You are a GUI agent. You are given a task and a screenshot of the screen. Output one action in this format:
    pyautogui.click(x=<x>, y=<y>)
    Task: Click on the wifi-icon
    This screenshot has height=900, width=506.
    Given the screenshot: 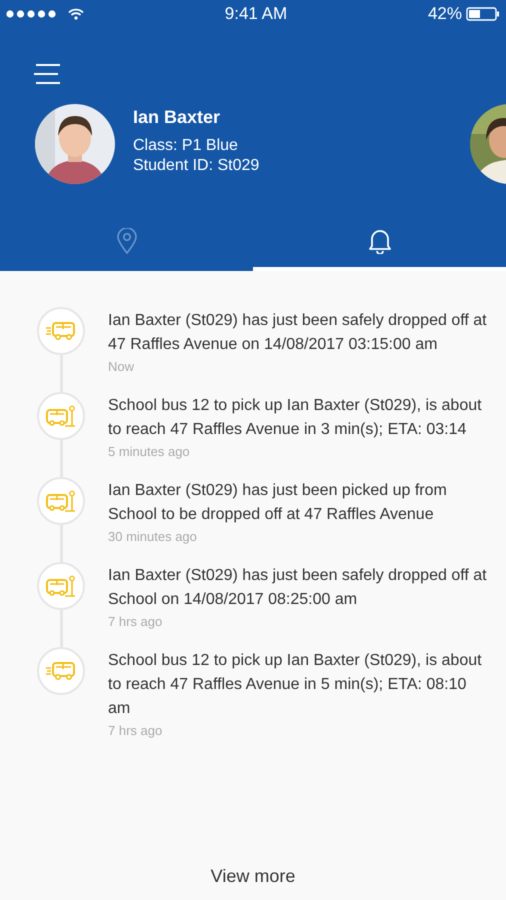 What is the action you would take?
    pyautogui.click(x=76, y=14)
    